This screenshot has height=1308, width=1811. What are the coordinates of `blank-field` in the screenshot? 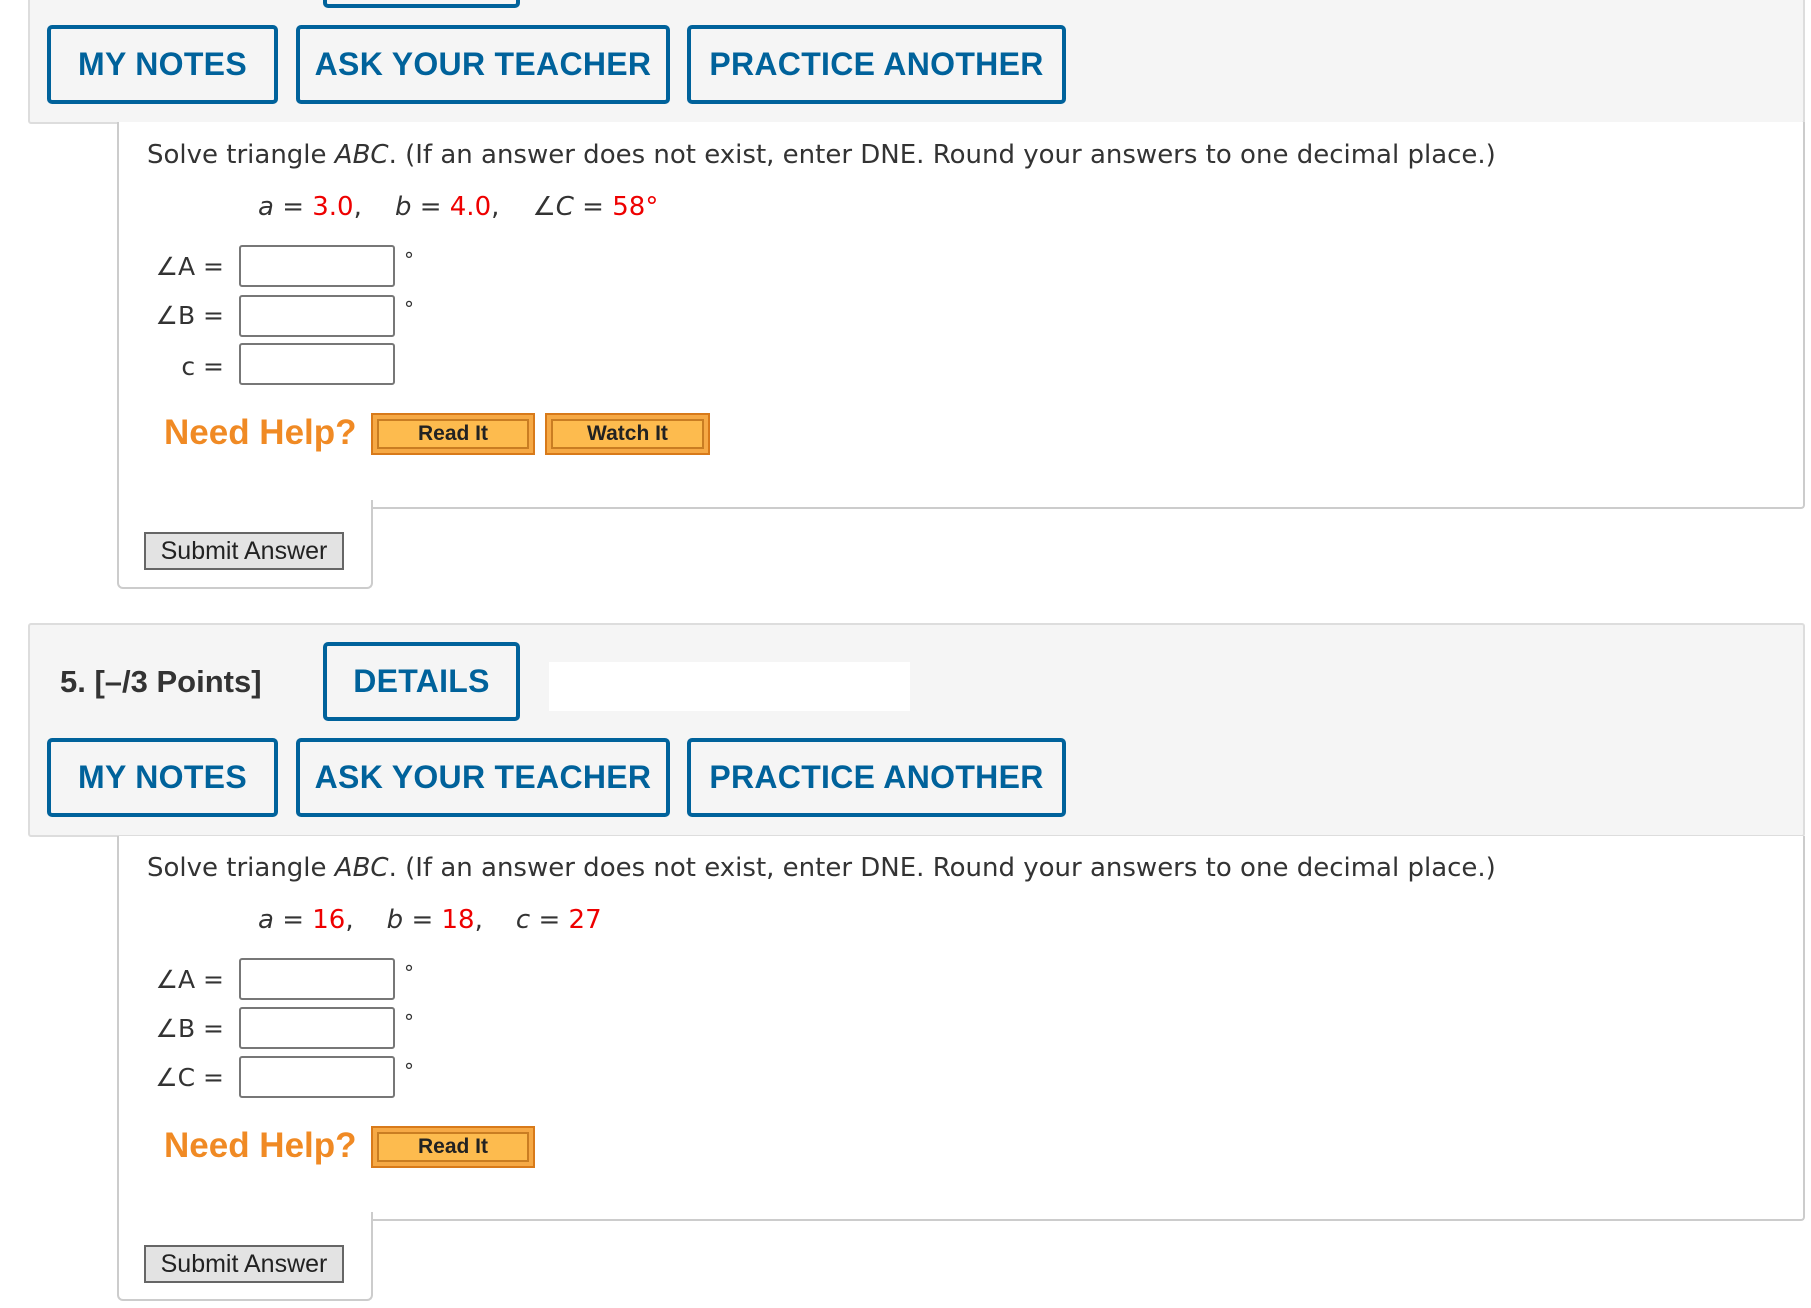 It's located at (729, 686).